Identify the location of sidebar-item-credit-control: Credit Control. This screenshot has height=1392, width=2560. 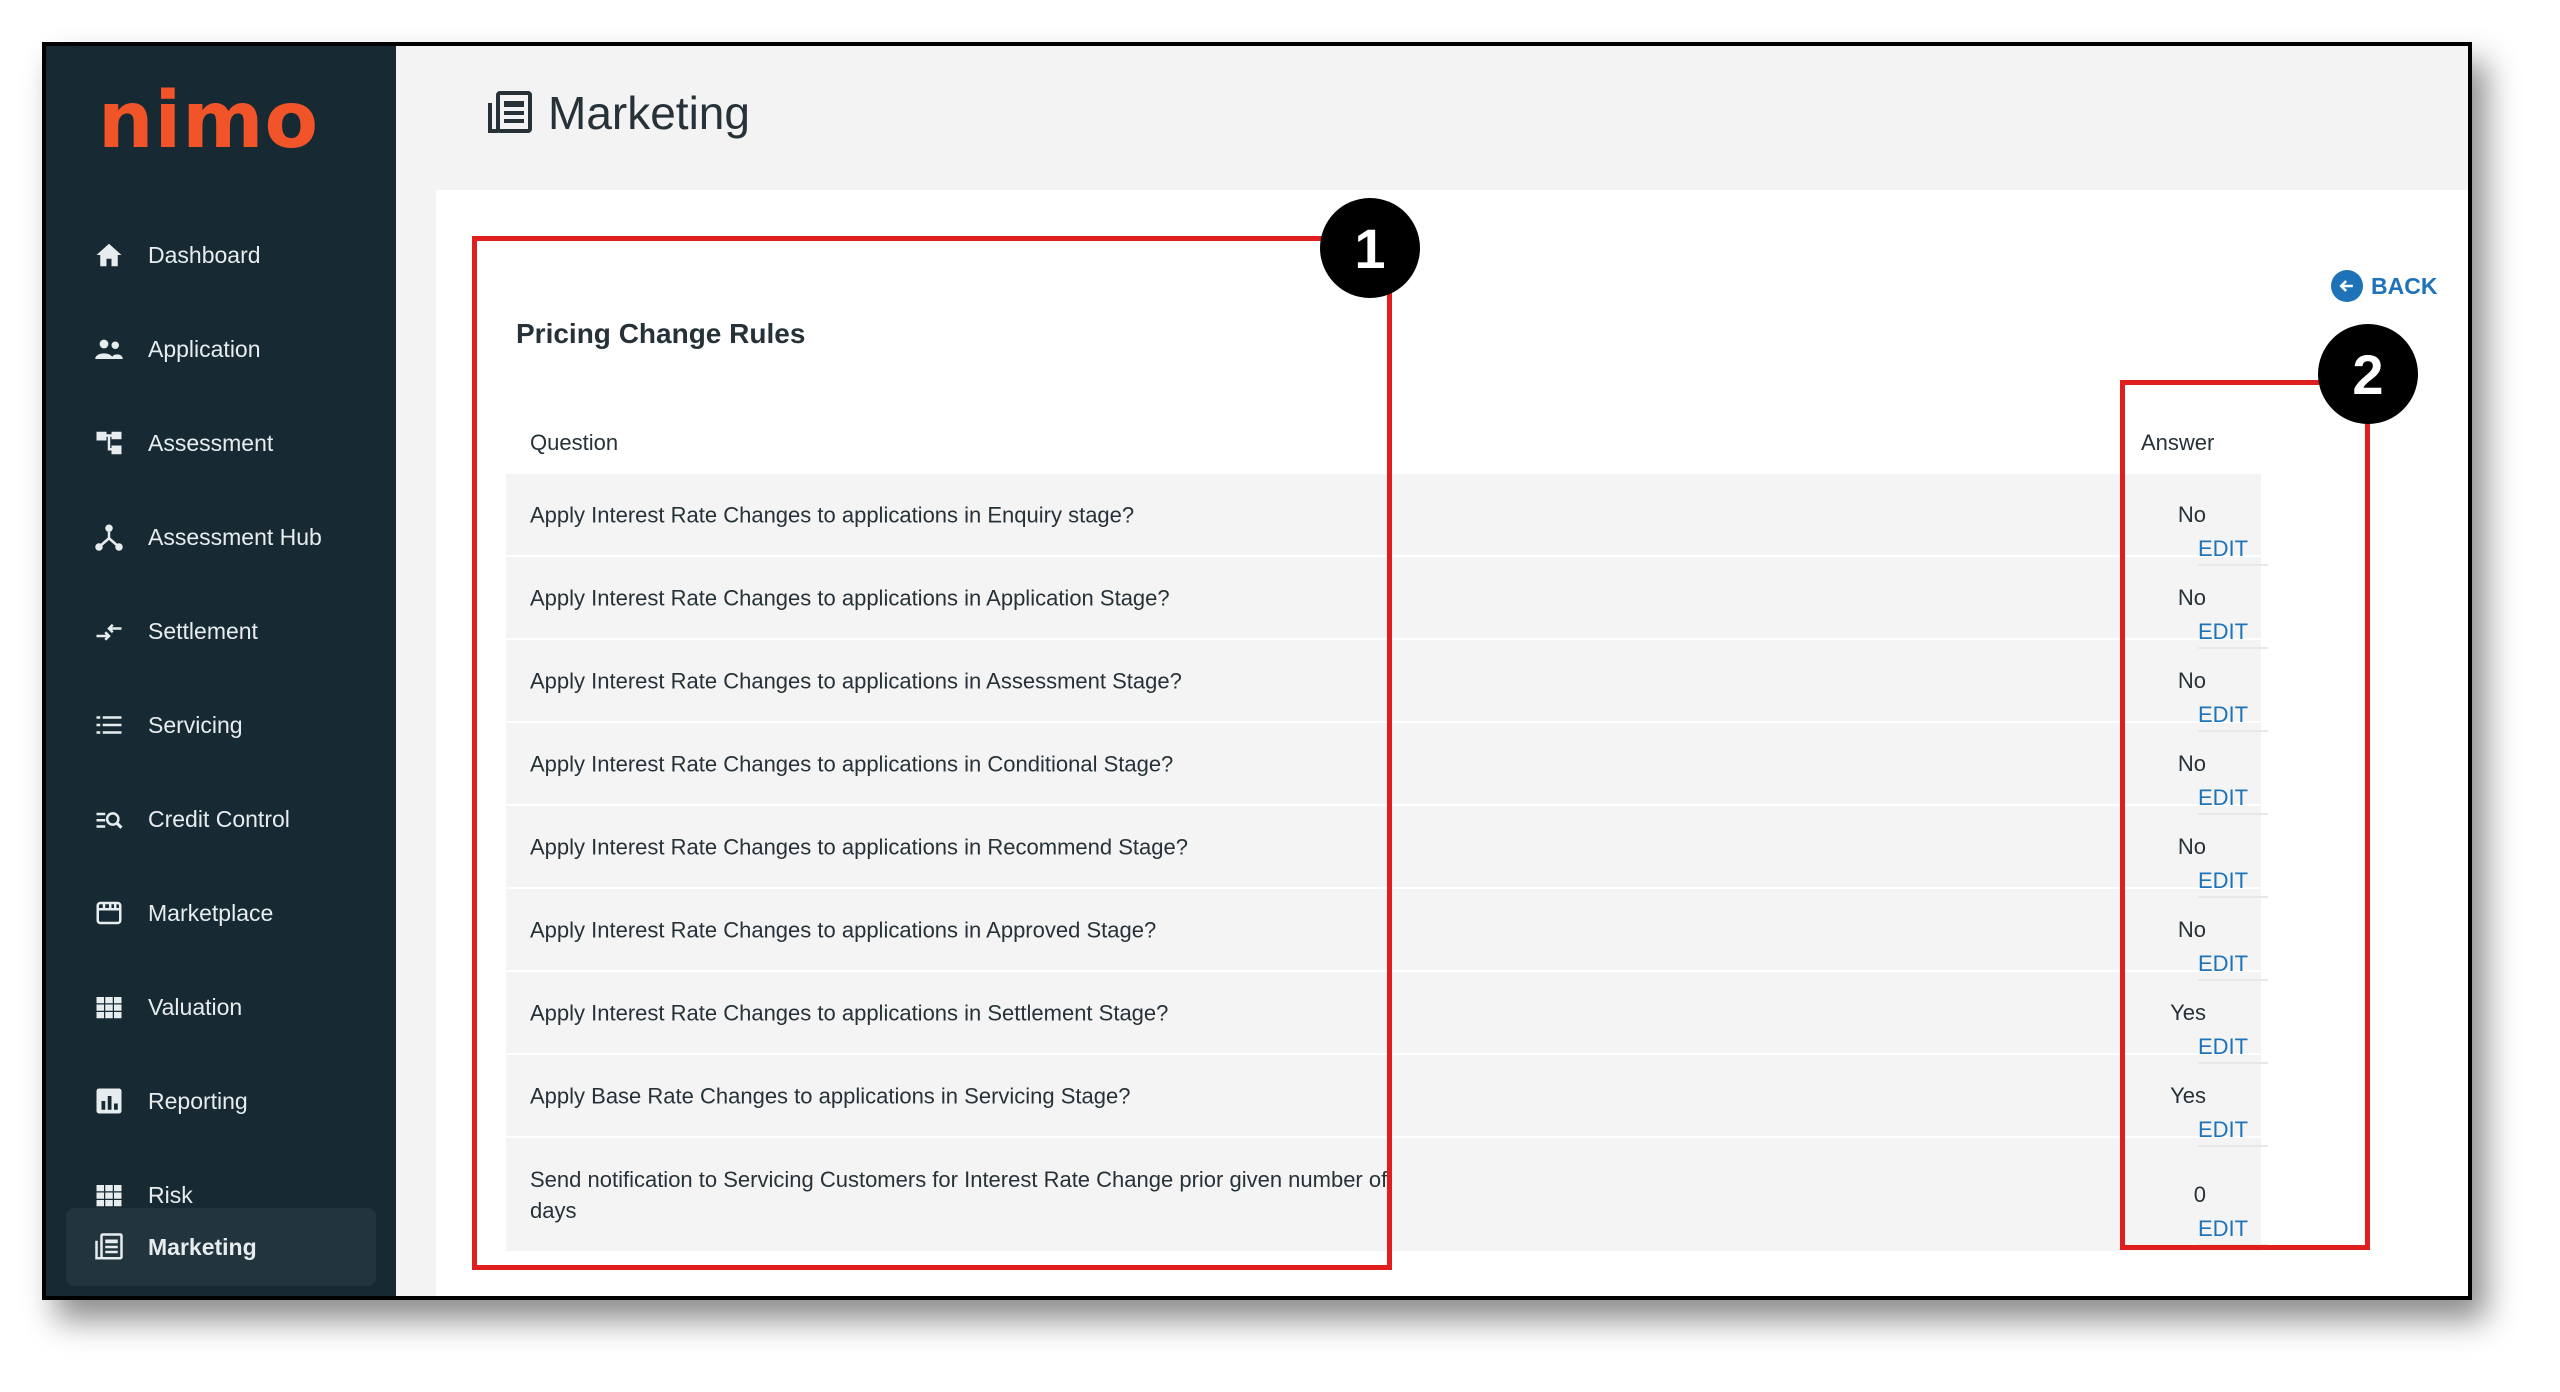
(221, 819).